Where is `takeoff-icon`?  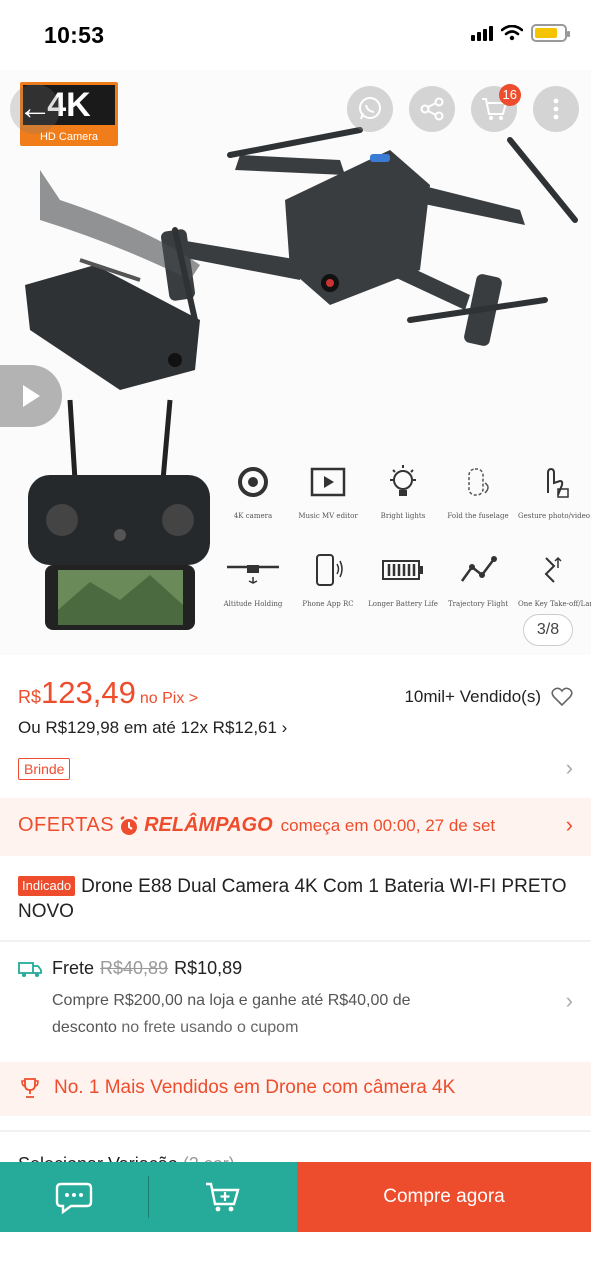 takeoff-icon is located at coordinates (553, 569).